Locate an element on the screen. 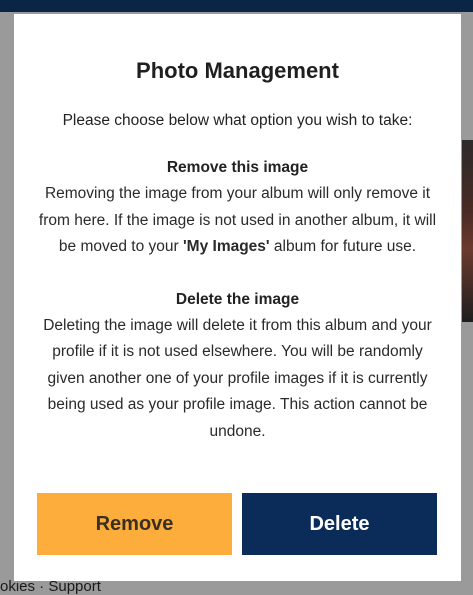  delete-section-heading: Delete the image is located at coordinates (237, 299).